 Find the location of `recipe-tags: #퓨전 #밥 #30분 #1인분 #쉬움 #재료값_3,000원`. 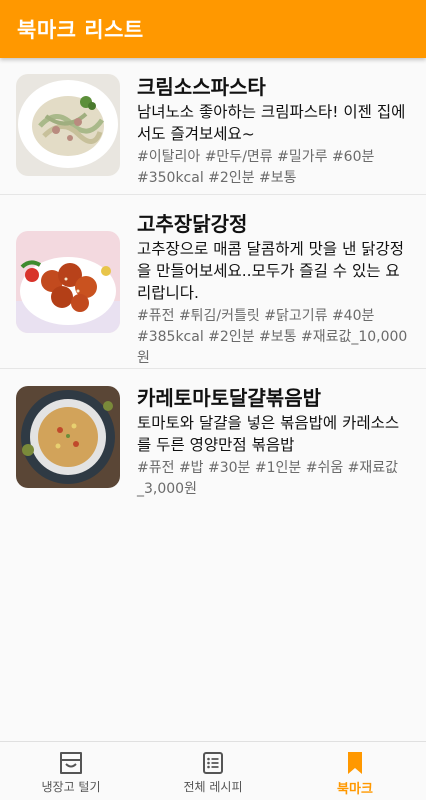

recipe-tags: #퓨전 #밥 #30분 #1인분 #쉬움 #재료값_3,000원 is located at coordinates (268, 478).